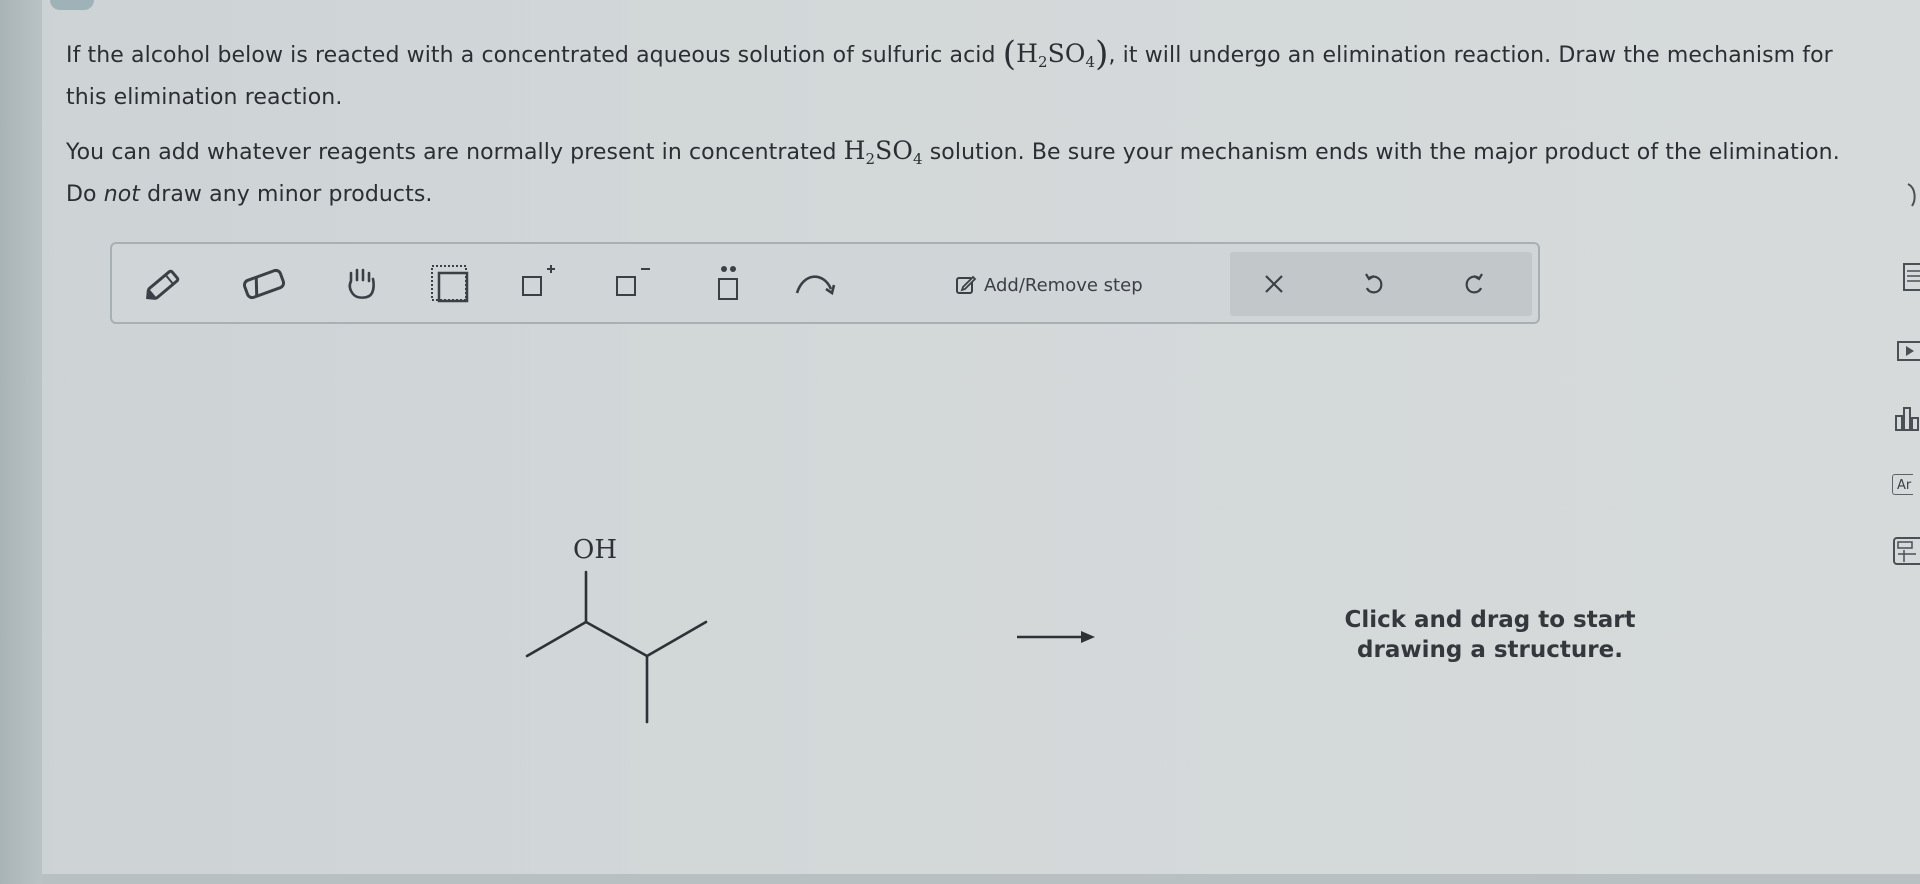 This screenshot has width=1920, height=884. I want to click on hand-icon, so click(361, 283).